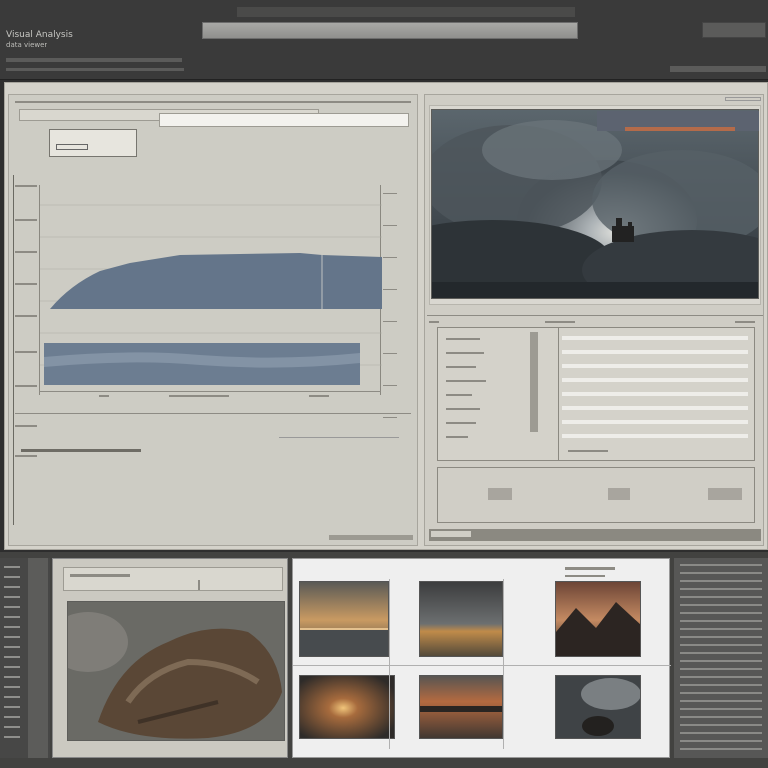 Image resolution: width=768 pixels, height=768 pixels. I want to click on thumb-dusk-lake, so click(461, 619).